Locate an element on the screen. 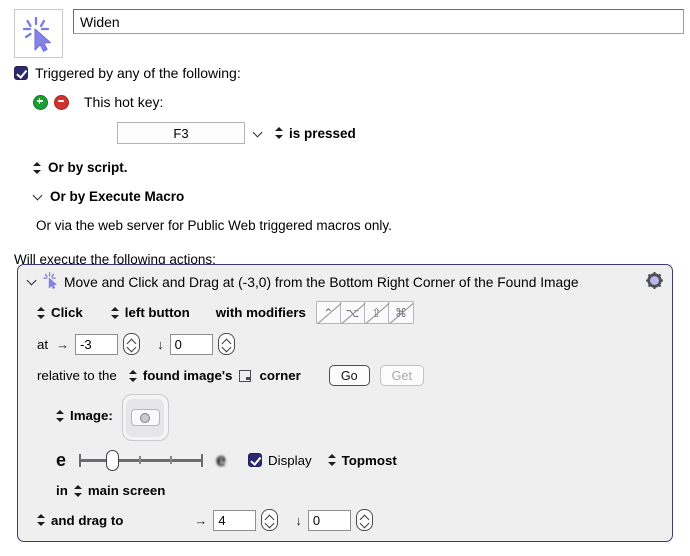 This screenshot has width=690, height=556. at-y-stepper is located at coordinates (226, 344).